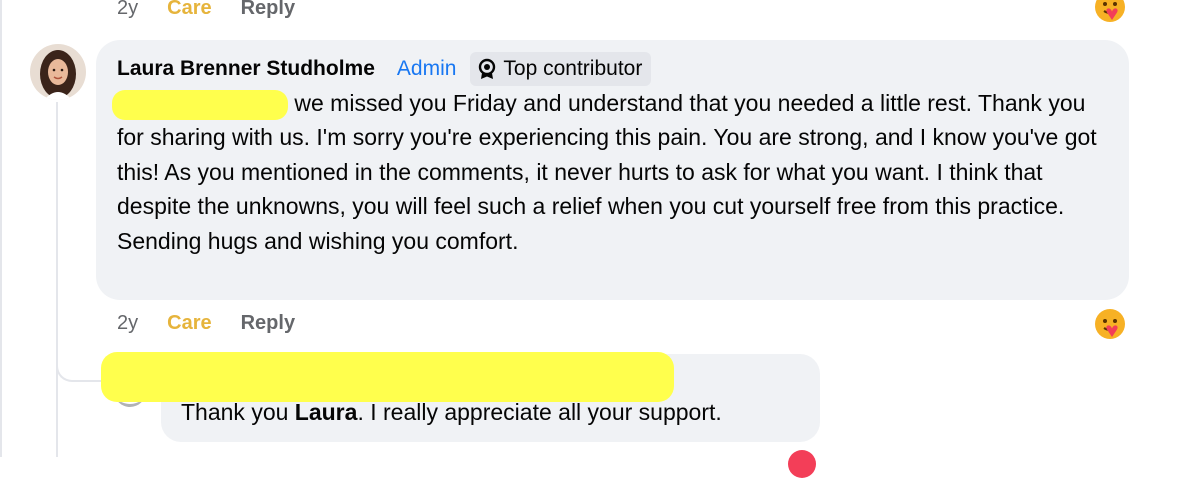 Image resolution: width=1200 pixels, height=478 pixels. I want to click on avatar, so click(58, 72).